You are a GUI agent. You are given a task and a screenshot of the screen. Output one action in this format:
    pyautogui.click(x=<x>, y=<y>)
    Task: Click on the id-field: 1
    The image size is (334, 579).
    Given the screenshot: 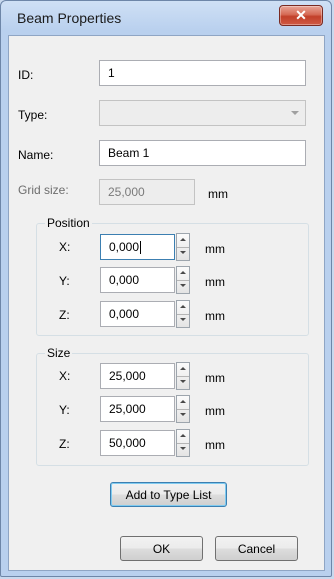 What is the action you would take?
    pyautogui.click(x=202, y=73)
    